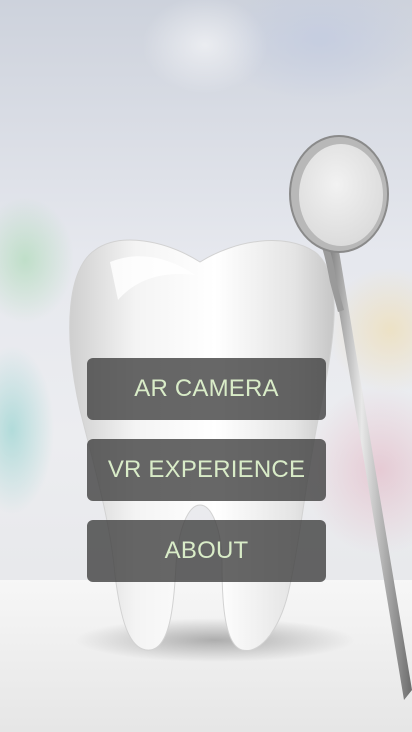 This screenshot has height=732, width=412. I want to click on ar-camera-button: AR CAMERA, so click(206, 389).